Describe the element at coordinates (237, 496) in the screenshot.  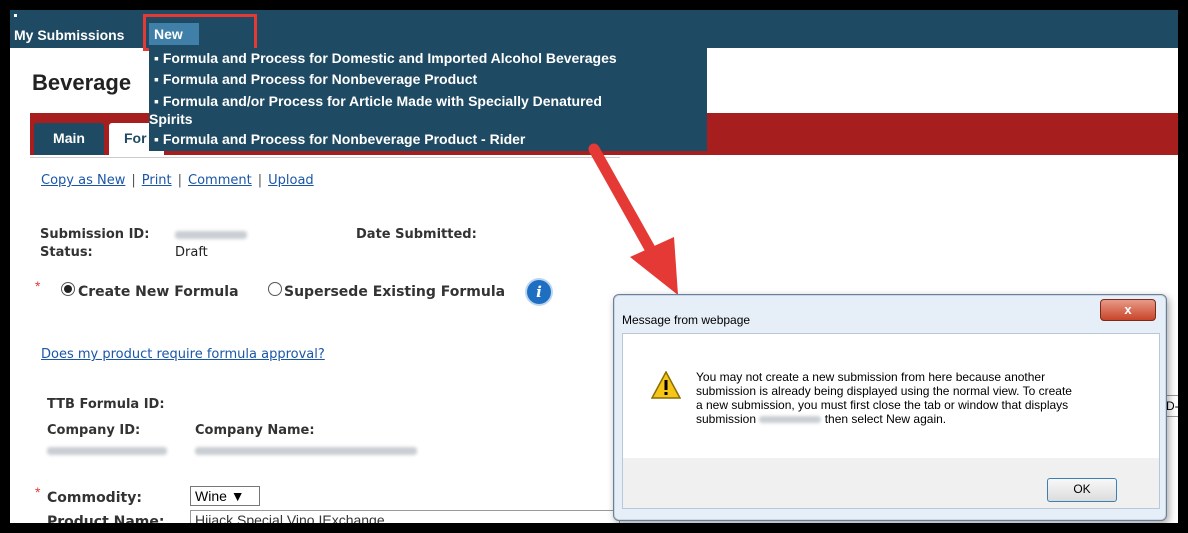
I see `chevron-down-icon: ▼` at that location.